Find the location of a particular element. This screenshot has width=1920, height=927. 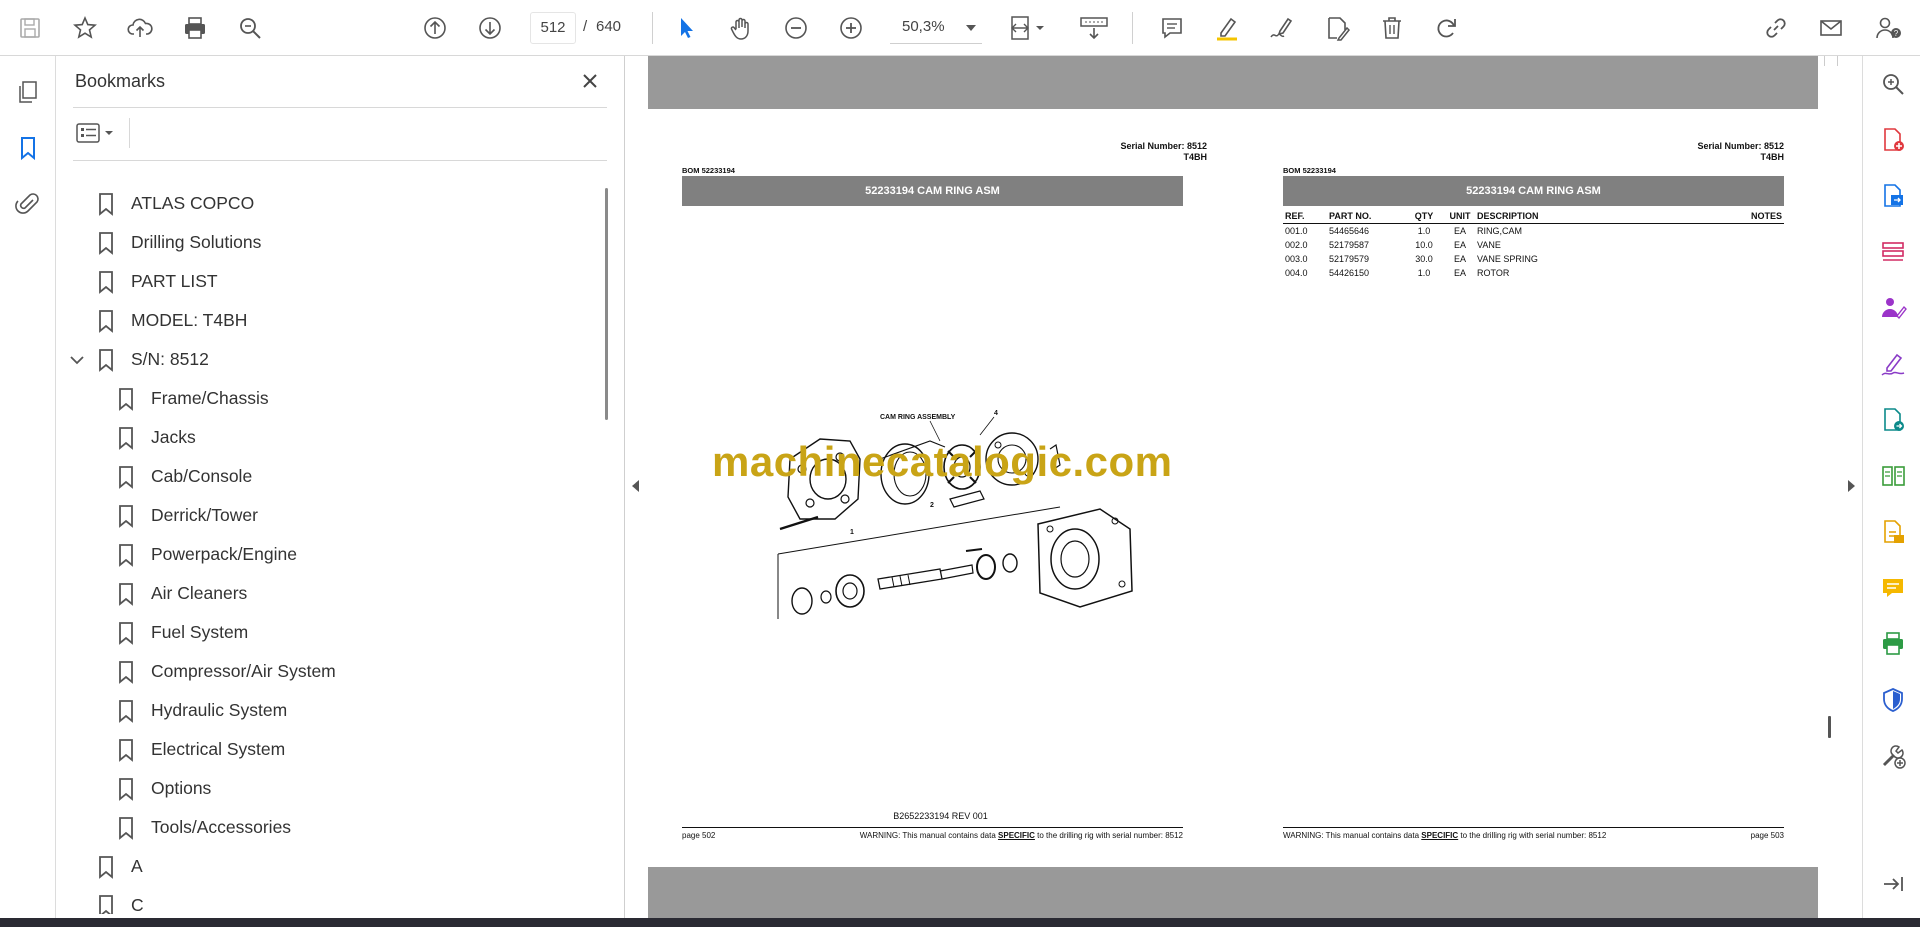

draw-freehand-icon is located at coordinates (1282, 28).